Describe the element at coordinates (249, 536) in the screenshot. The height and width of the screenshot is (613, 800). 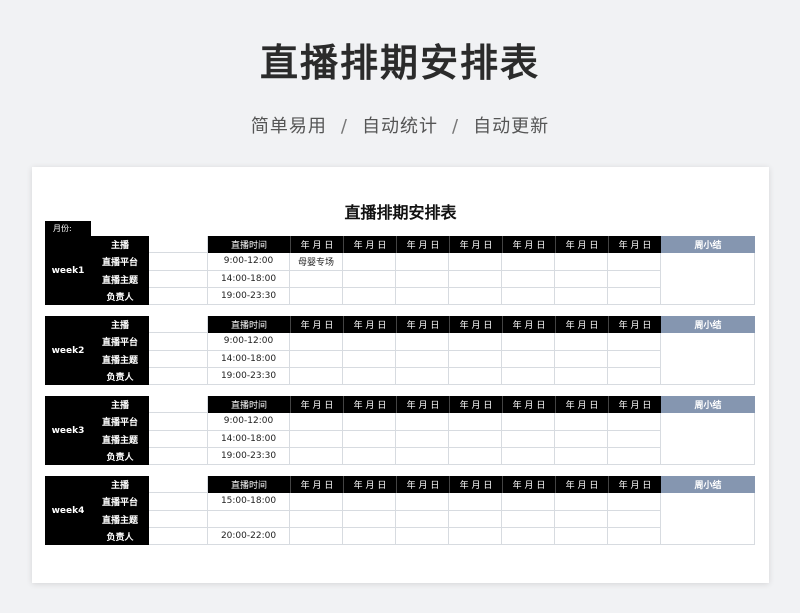
I see `time-slot-cell: 20:00-22:00` at that location.